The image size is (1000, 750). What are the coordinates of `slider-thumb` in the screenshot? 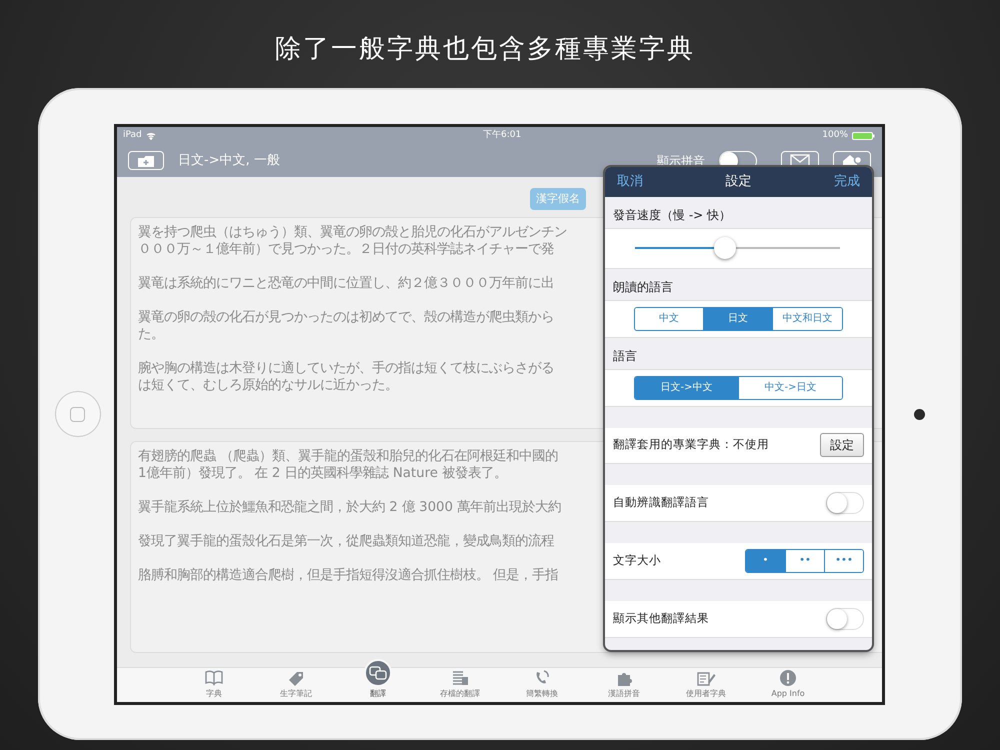 It's located at (725, 248).